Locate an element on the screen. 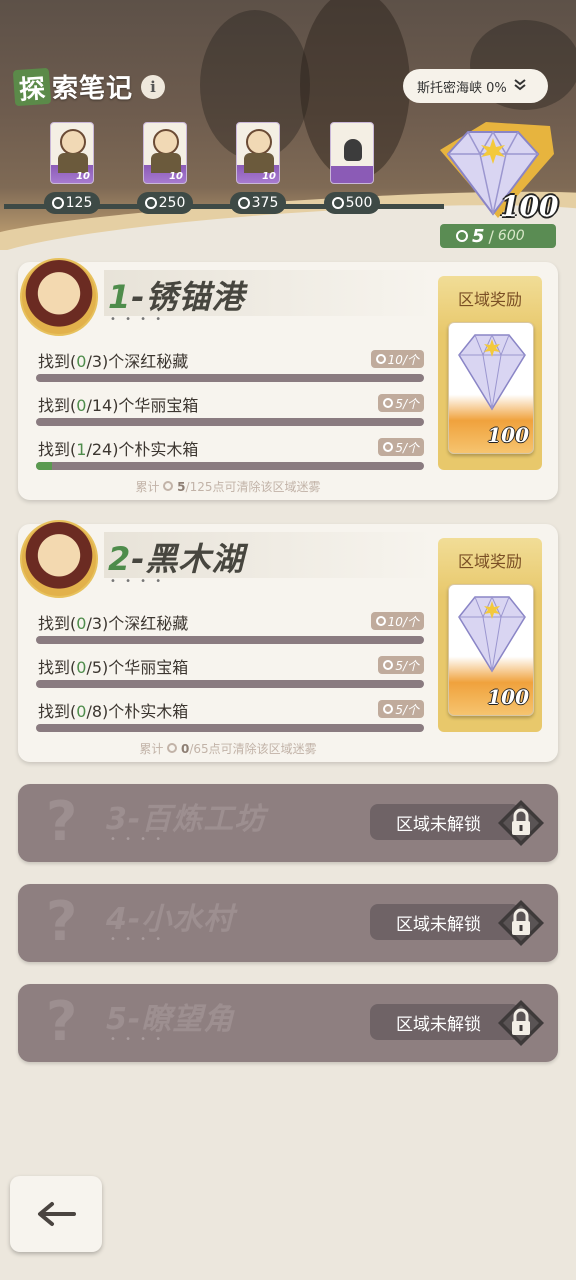 The image size is (576, 1280). milestone-cost: 125 is located at coordinates (72, 203).